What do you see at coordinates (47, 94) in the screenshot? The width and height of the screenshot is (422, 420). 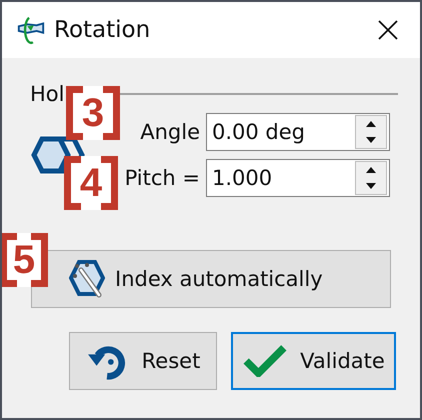 I see `group-title: Hol` at bounding box center [47, 94].